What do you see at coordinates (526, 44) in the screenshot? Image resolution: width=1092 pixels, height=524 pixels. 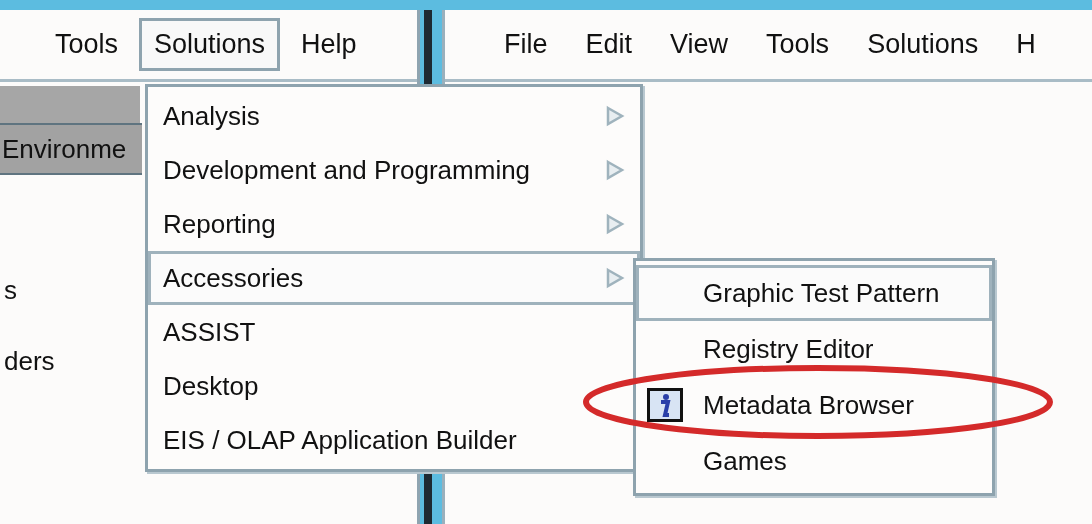 I see `menu-bar-item: File` at bounding box center [526, 44].